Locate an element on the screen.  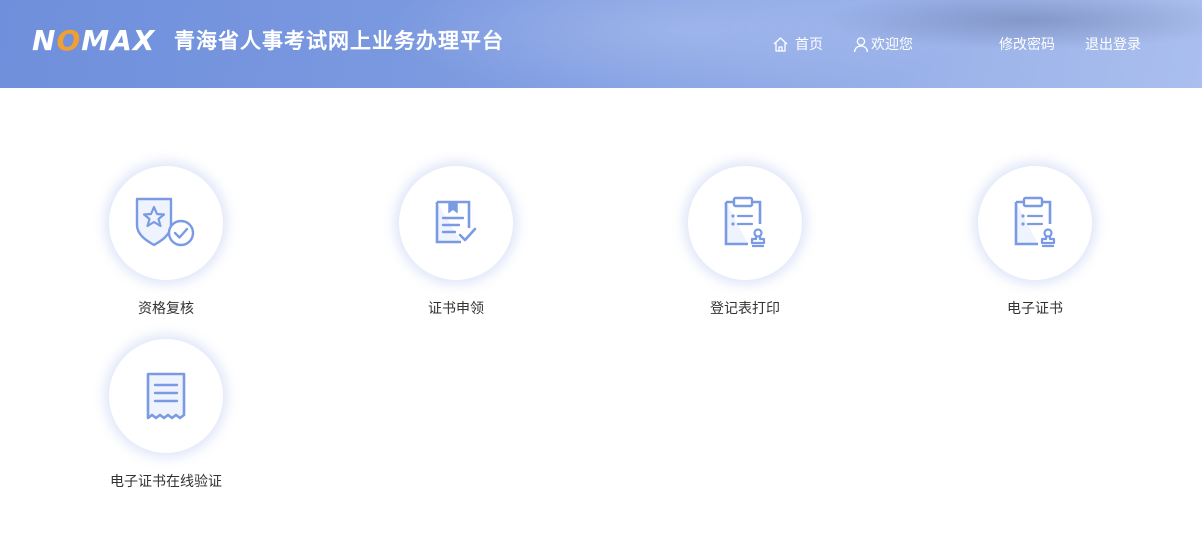
tile-e-certificate: 电子证书 is located at coordinates (1035, 242).